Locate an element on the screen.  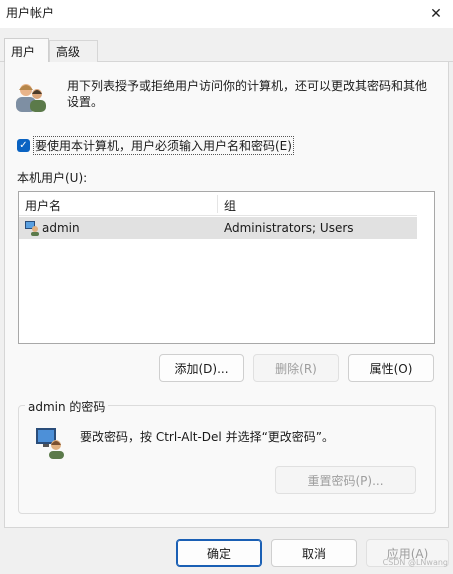
tab-advanced: 高级 is located at coordinates (73, 51).